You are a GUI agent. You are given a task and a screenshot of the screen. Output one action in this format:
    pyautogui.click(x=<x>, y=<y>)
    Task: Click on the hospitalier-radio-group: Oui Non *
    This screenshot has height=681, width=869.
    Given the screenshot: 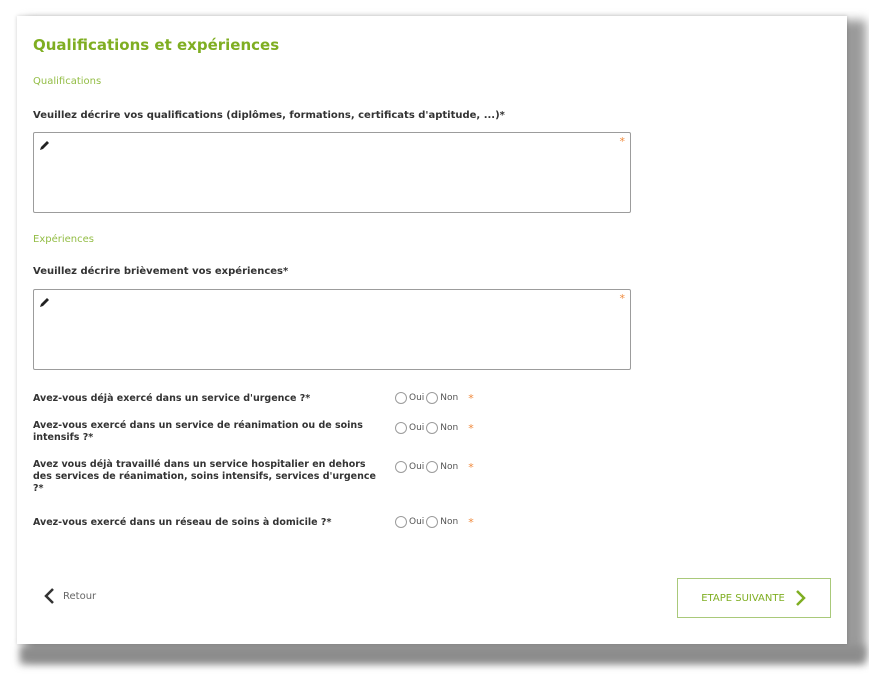 What is the action you would take?
    pyautogui.click(x=434, y=467)
    